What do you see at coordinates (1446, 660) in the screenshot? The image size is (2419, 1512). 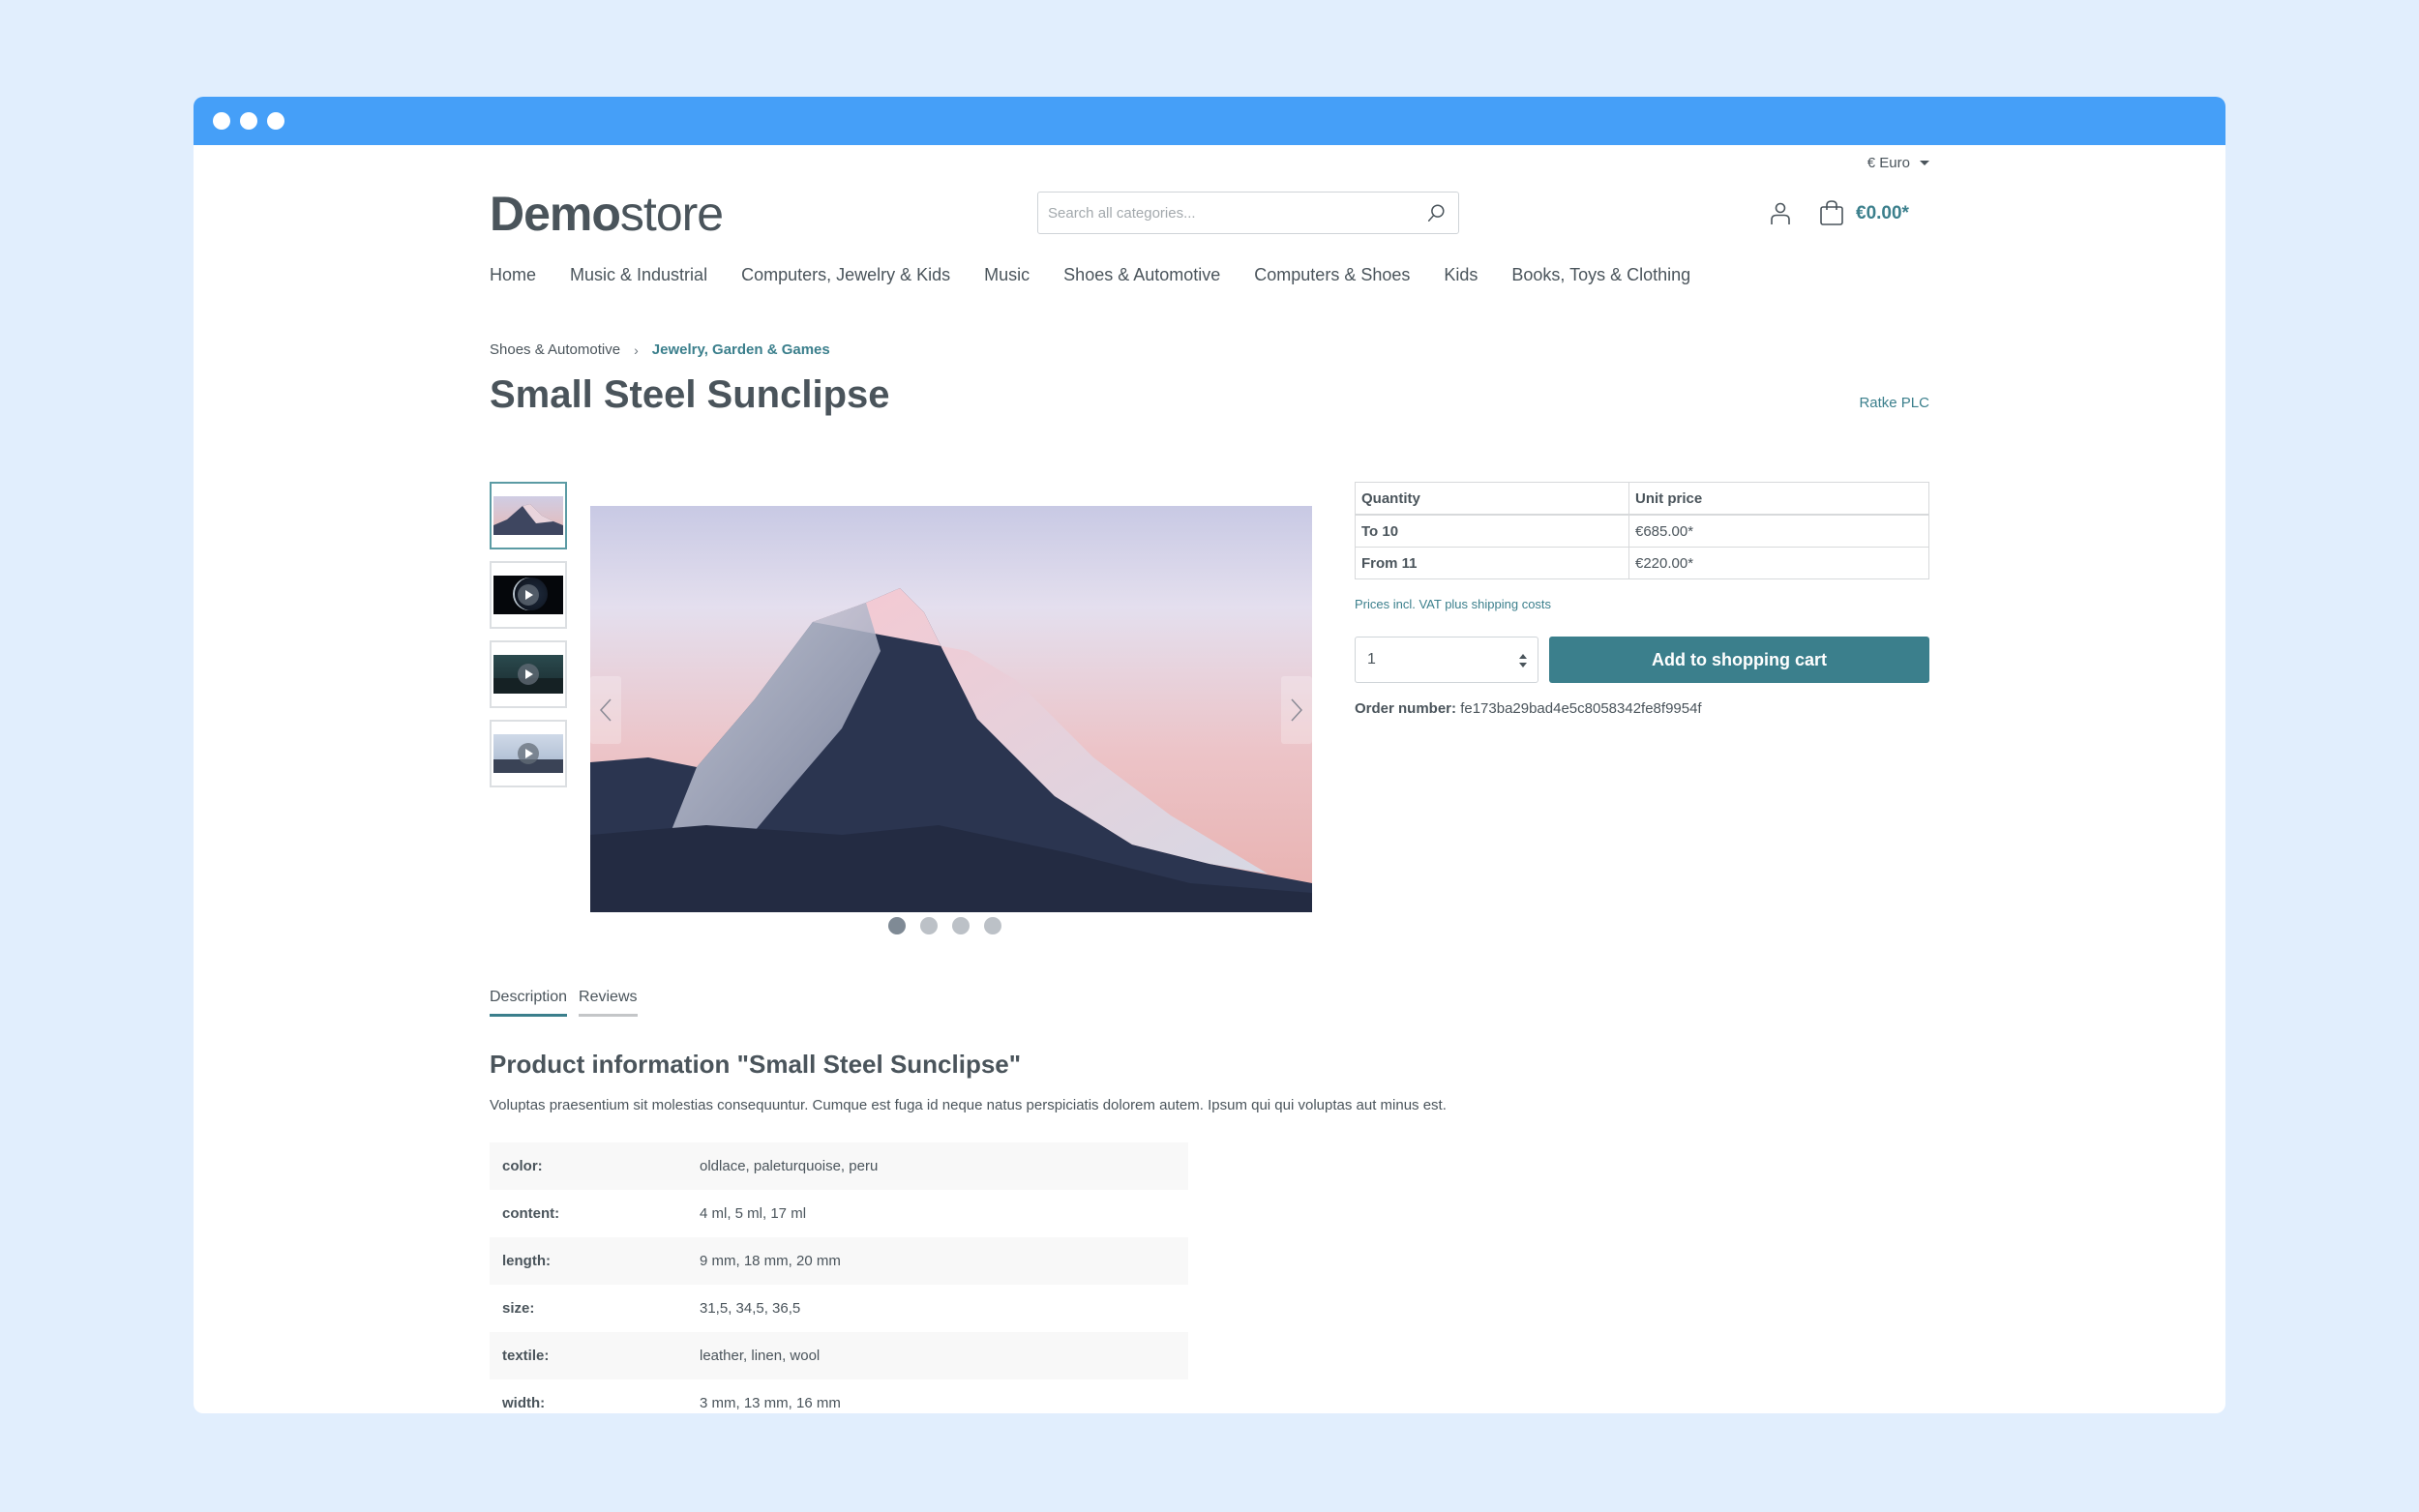 I see `quantity-select: 1` at bounding box center [1446, 660].